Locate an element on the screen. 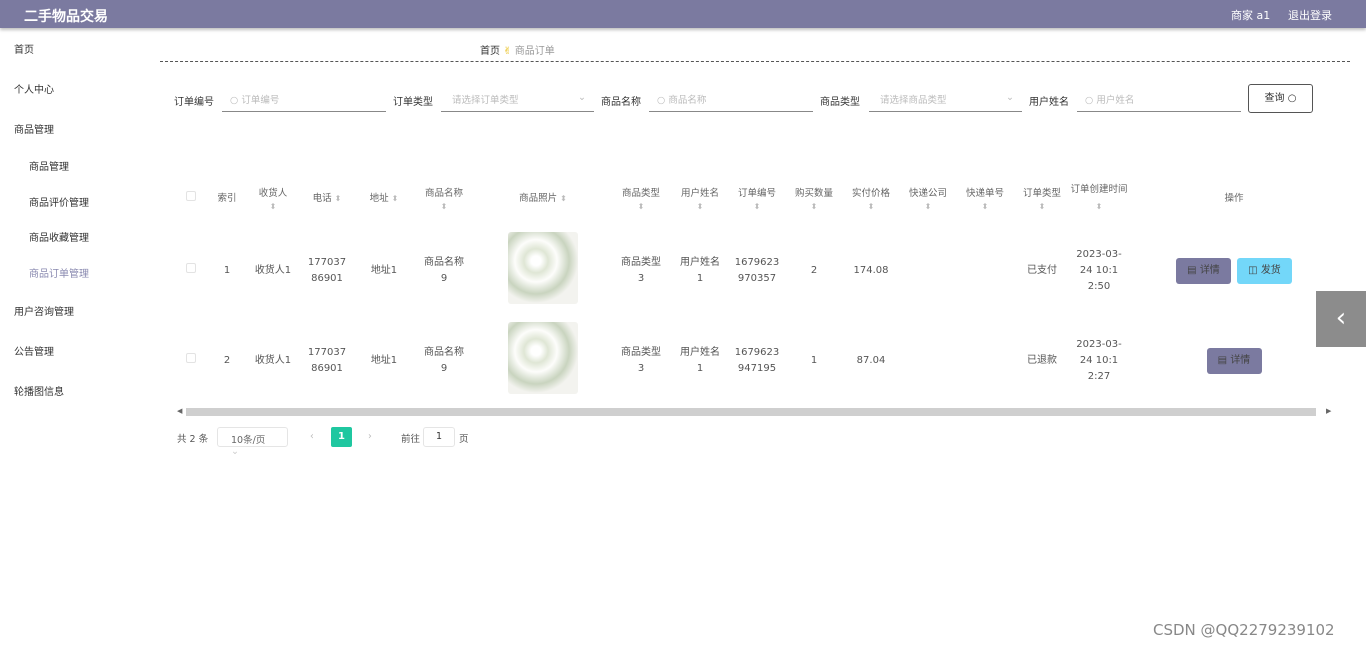  sidebar-item-carousel: 轮播图信息 is located at coordinates (39, 390).